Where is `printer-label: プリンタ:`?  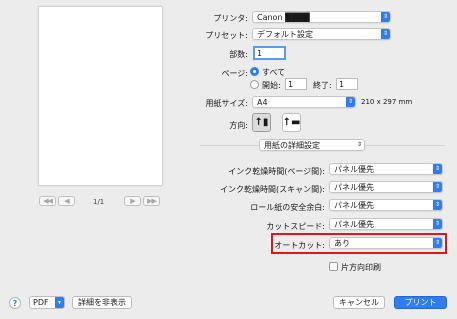
printer-label: プリンタ: is located at coordinates (230, 18).